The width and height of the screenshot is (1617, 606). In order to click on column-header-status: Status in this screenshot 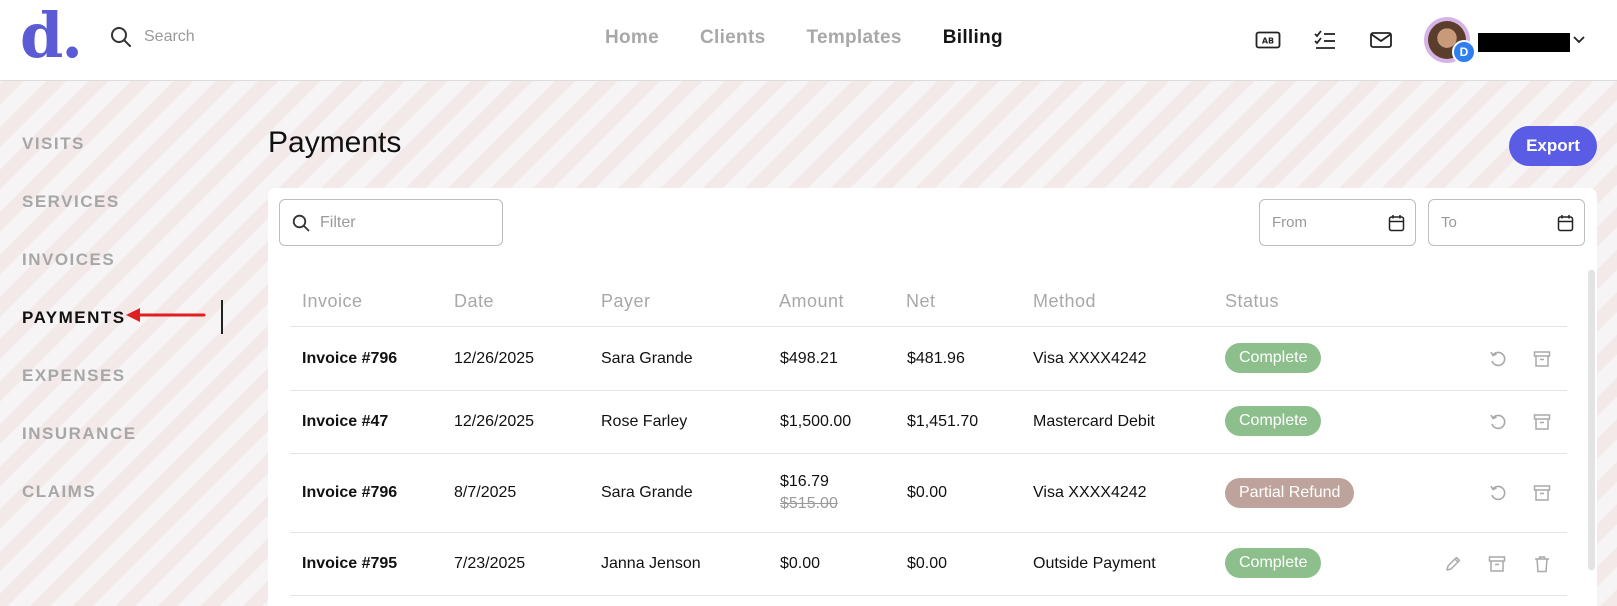, I will do `click(1252, 301)`.